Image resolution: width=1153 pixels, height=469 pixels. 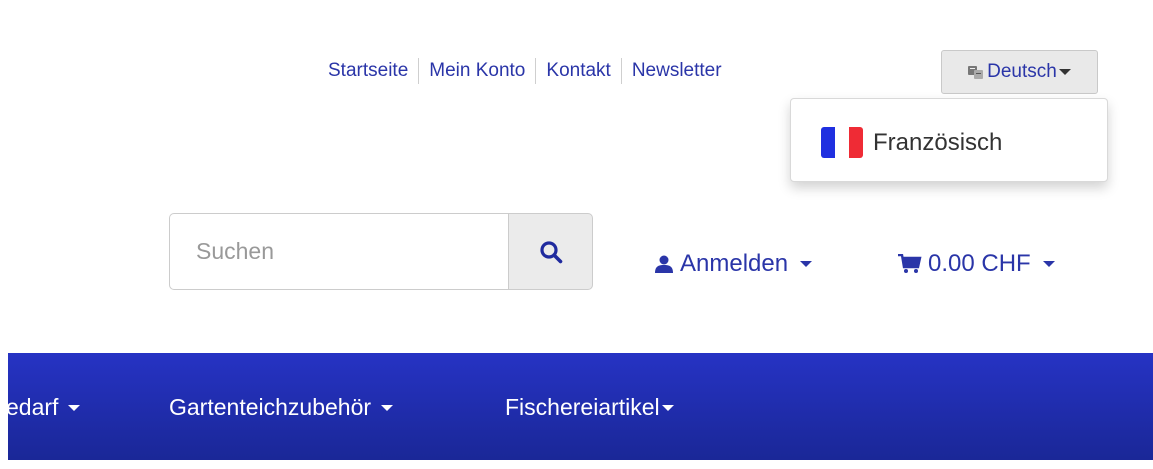 I want to click on language-option-label: Französisch, so click(x=938, y=142).